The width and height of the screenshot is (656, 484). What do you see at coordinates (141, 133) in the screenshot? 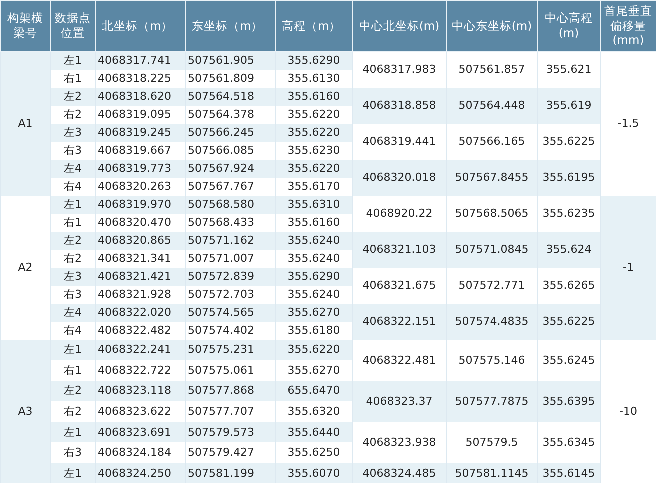
I see `table-cell: 4068319.245` at bounding box center [141, 133].